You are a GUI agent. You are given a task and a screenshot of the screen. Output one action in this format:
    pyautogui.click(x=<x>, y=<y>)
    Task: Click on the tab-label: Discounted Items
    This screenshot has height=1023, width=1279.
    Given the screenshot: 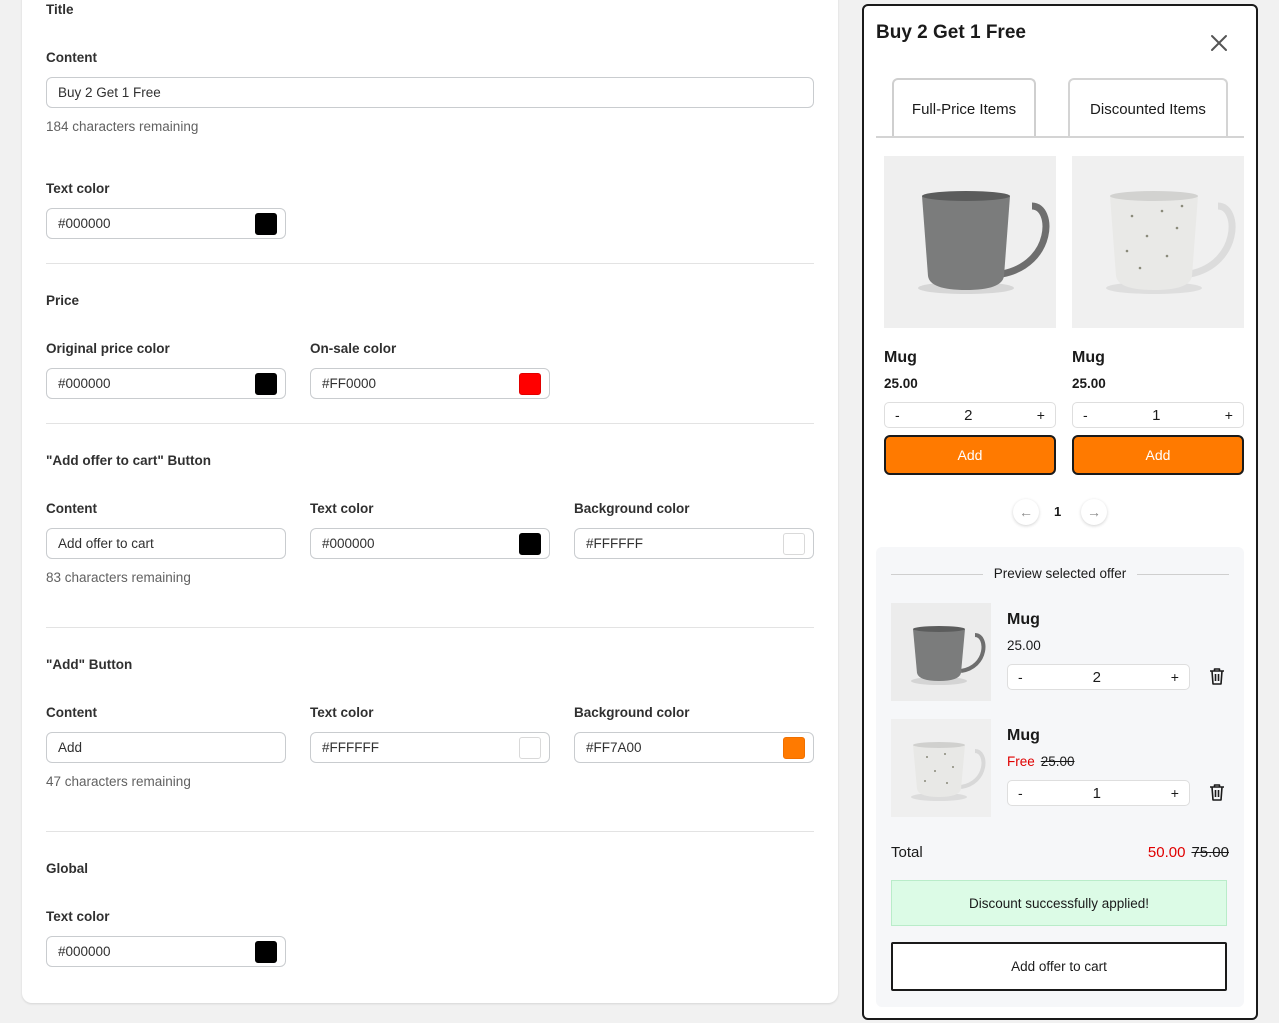 What is the action you would take?
    pyautogui.click(x=1148, y=109)
    